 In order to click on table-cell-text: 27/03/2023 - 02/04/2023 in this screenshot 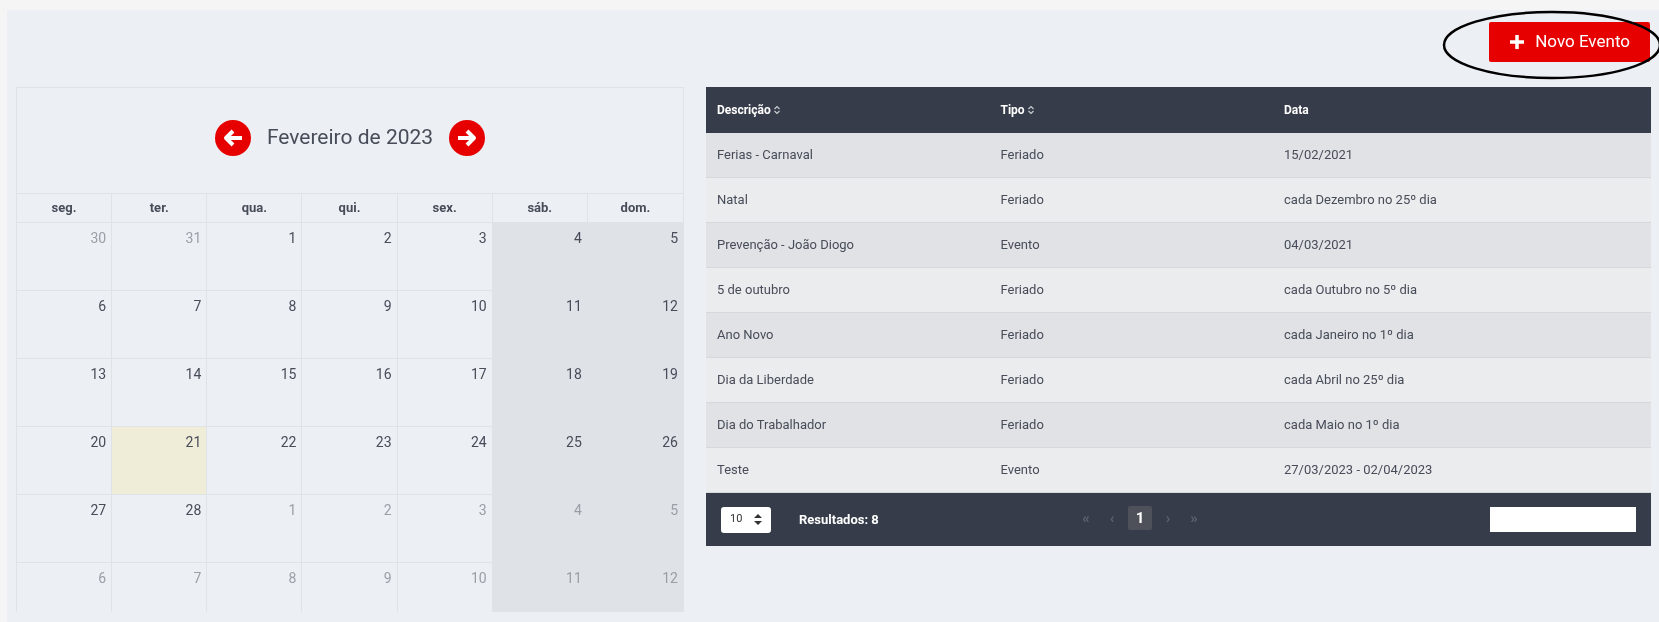, I will do `click(1358, 470)`.